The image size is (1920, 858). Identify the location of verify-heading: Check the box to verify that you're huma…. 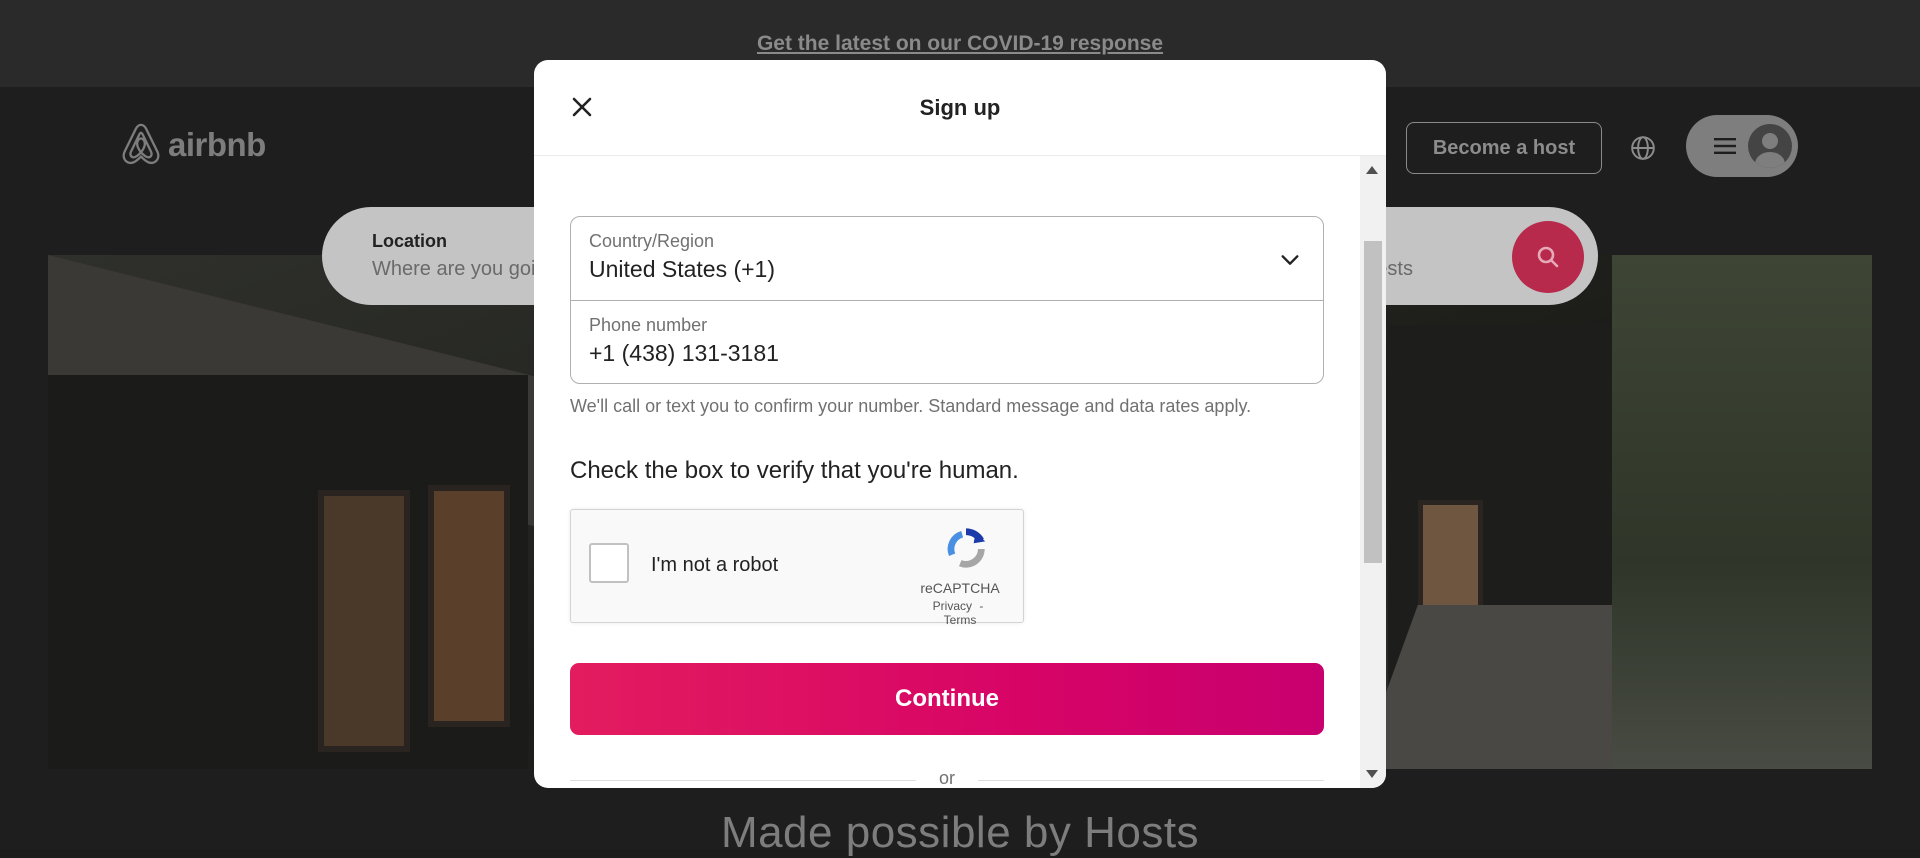
(794, 470).